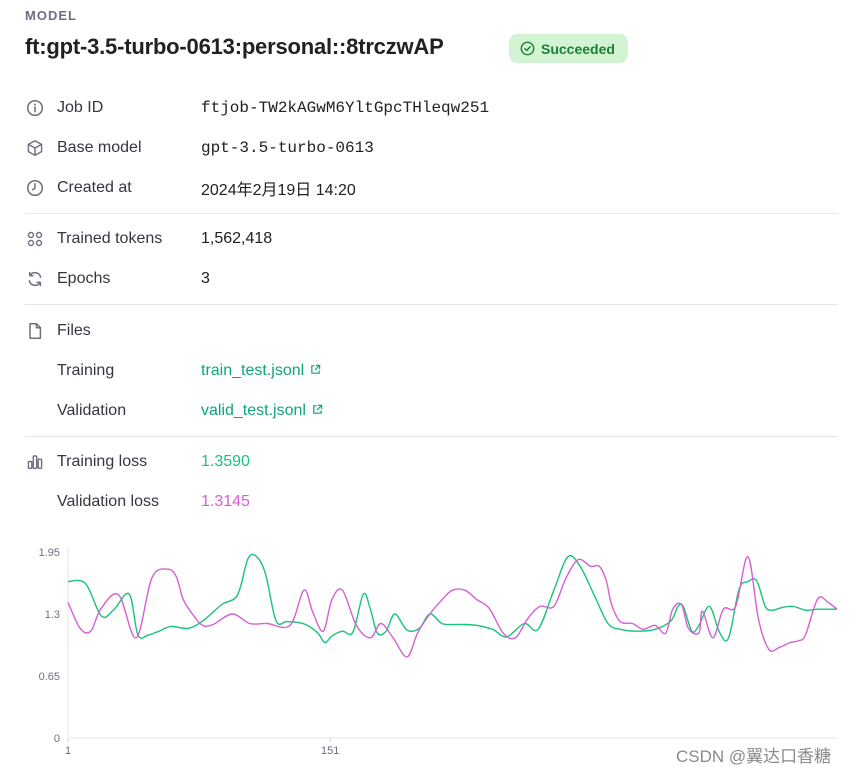 This screenshot has height=774, width=861. Describe the element at coordinates (35, 188) in the screenshot. I see `clock-icon` at that location.